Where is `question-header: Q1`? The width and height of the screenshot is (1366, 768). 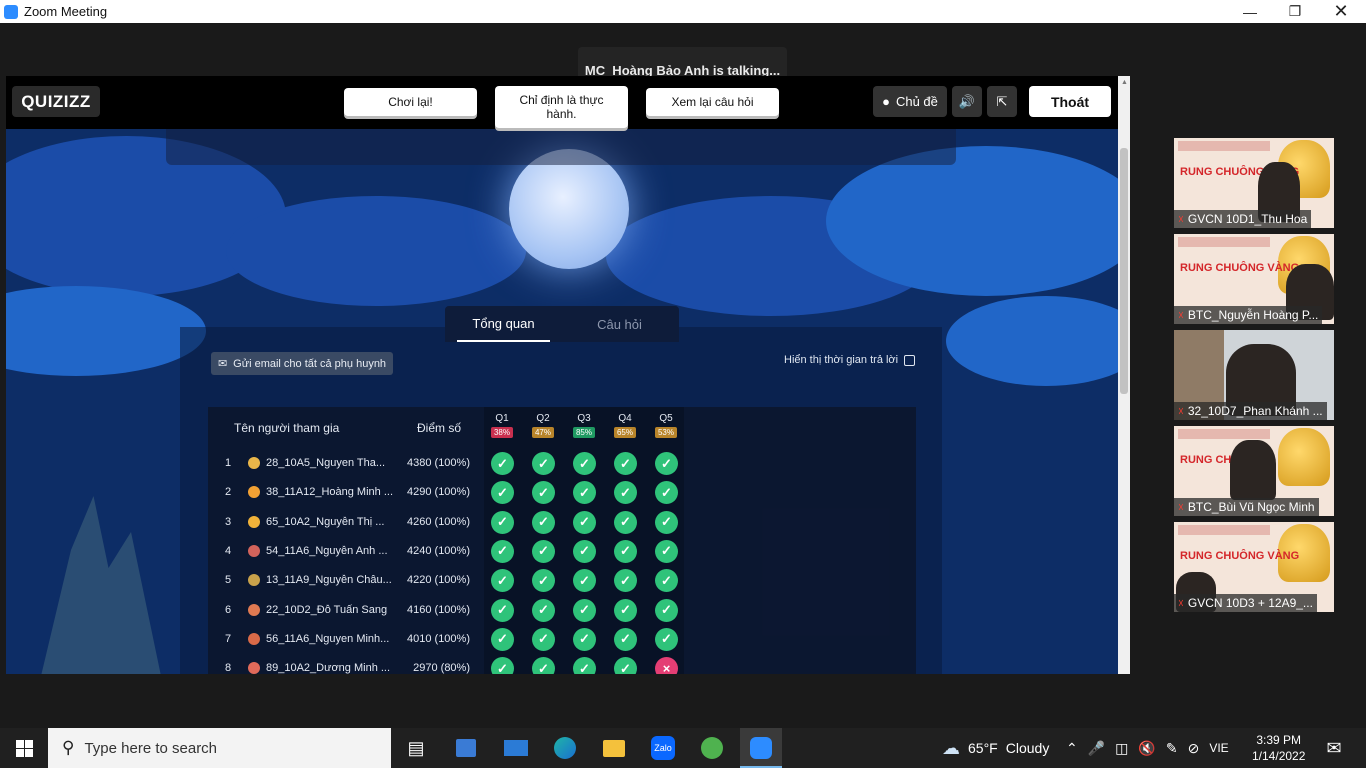
question-header: Q1 is located at coordinates (502, 418).